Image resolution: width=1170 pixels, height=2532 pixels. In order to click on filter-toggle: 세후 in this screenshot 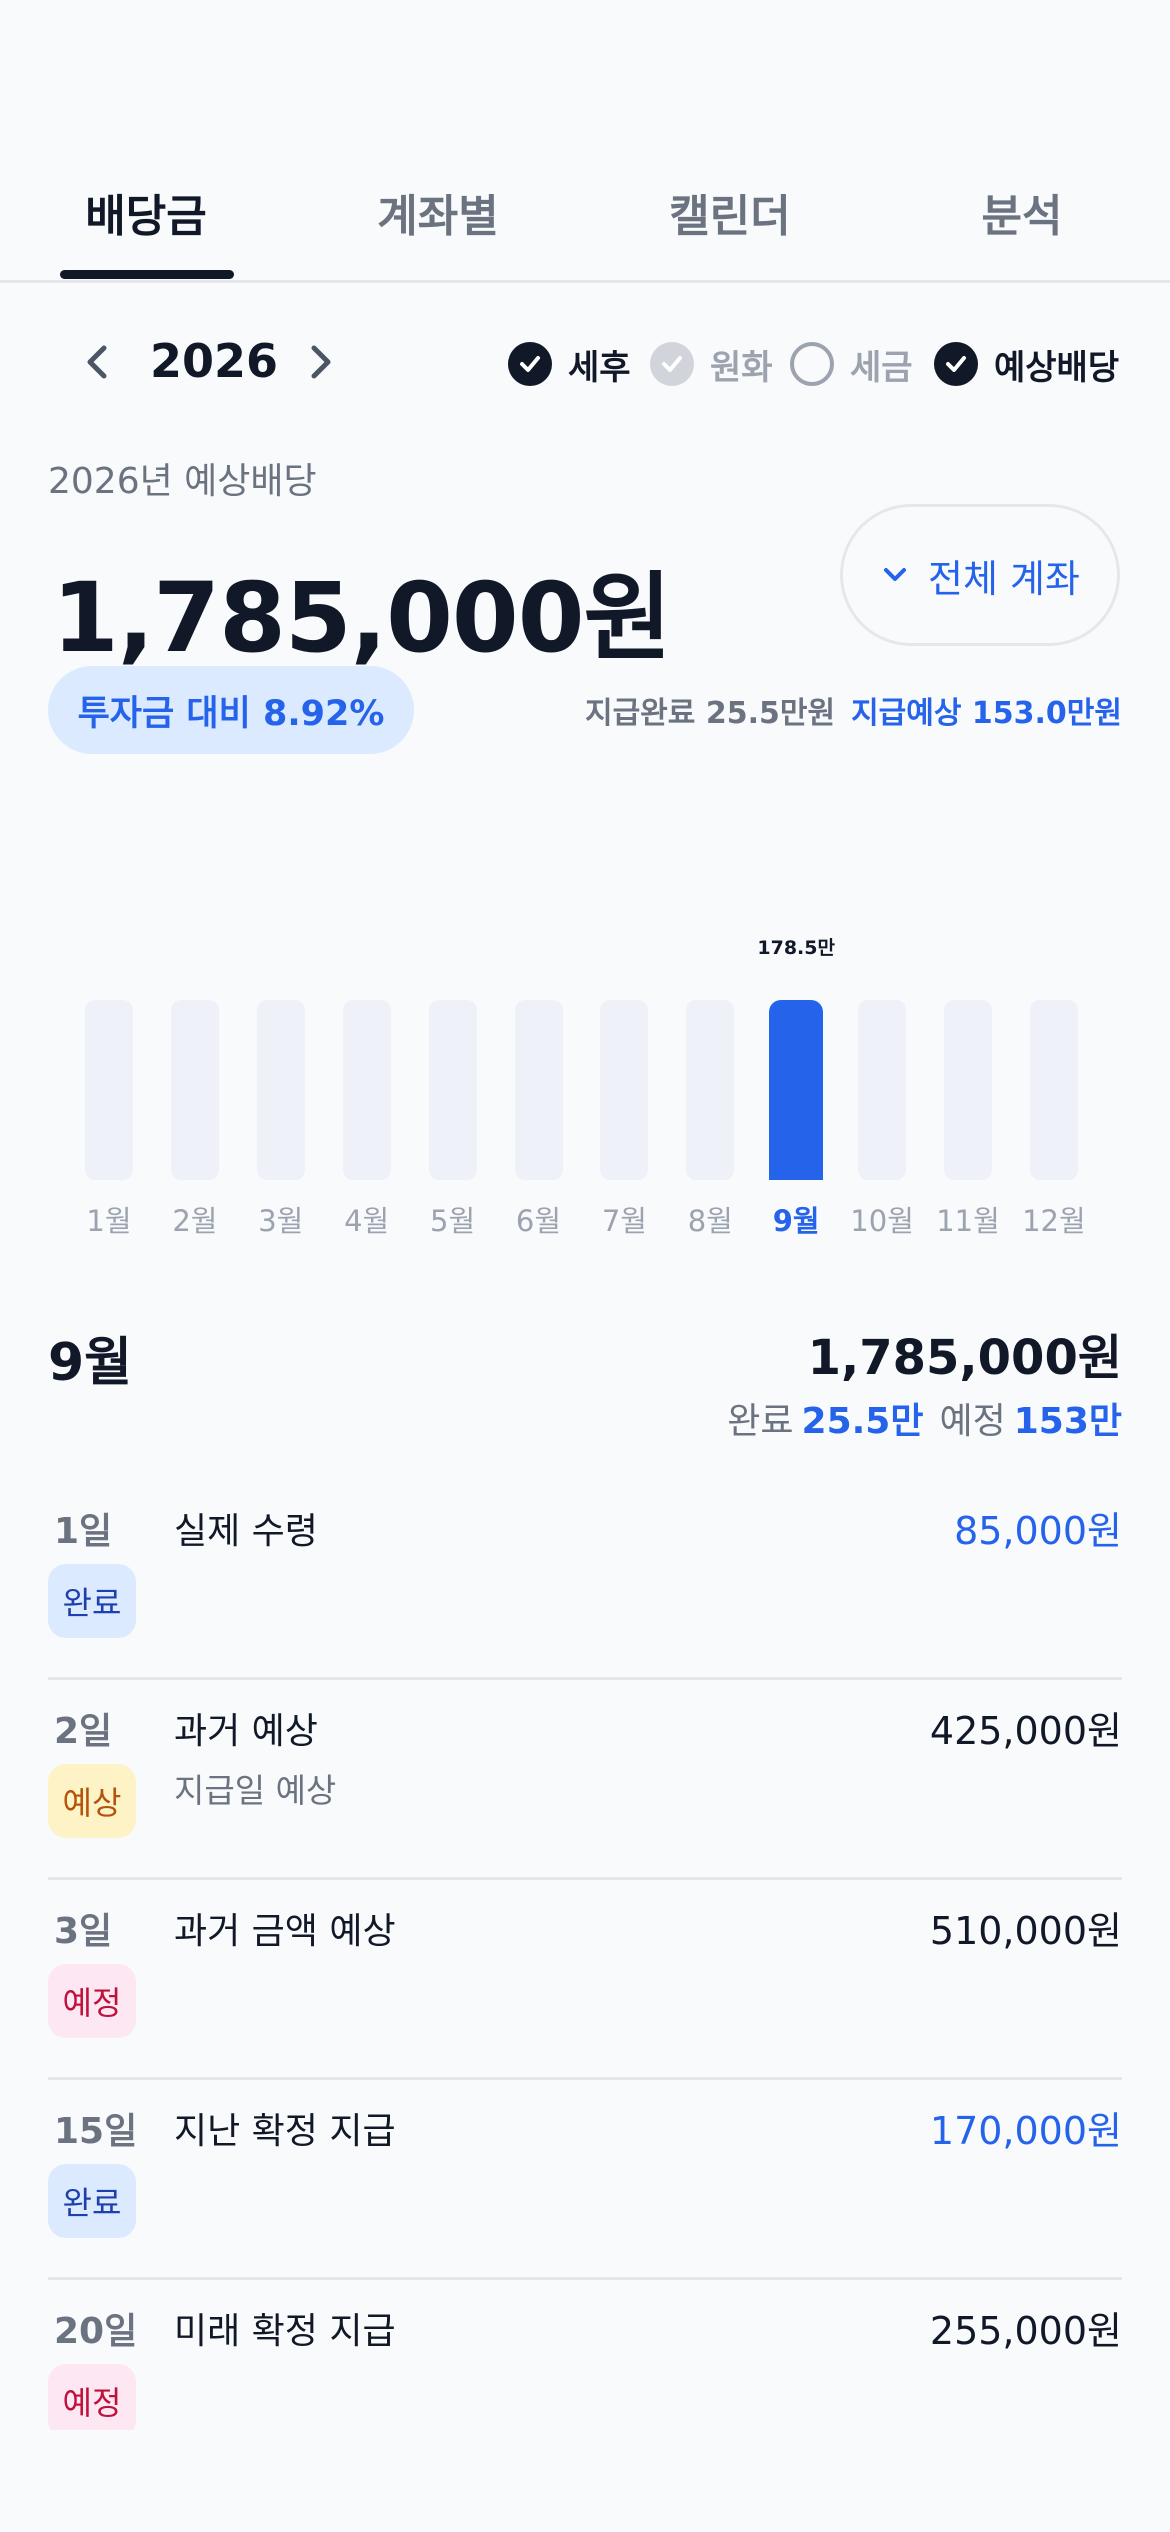, I will do `click(569, 364)`.